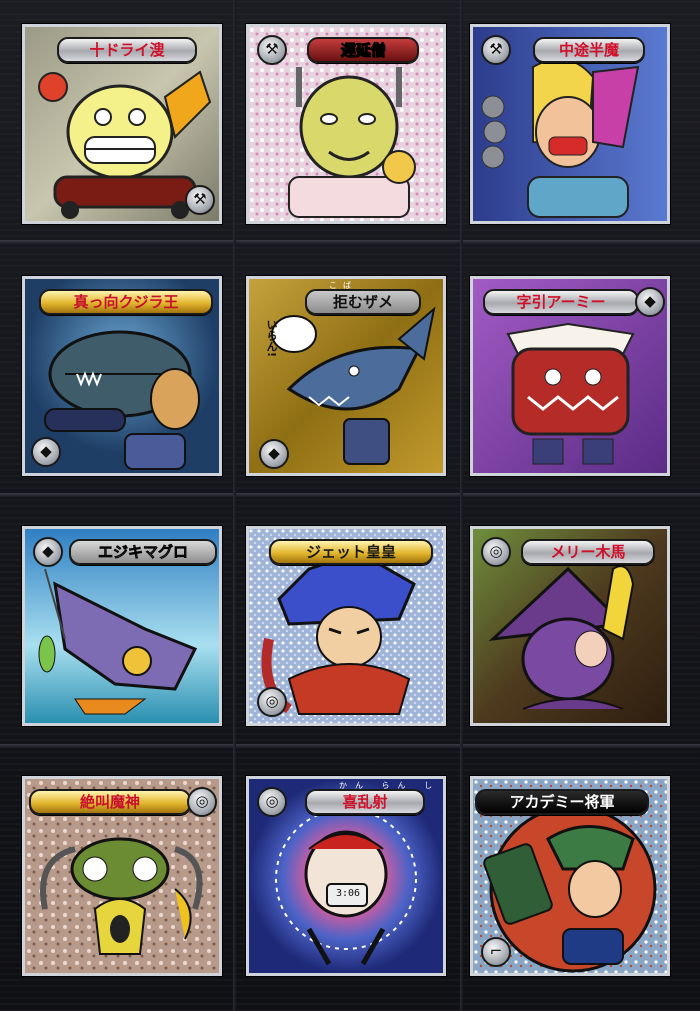 The width and height of the screenshot is (700, 1011). I want to click on sticker-card: 真っ向クジラ王 ◆, so click(122, 376).